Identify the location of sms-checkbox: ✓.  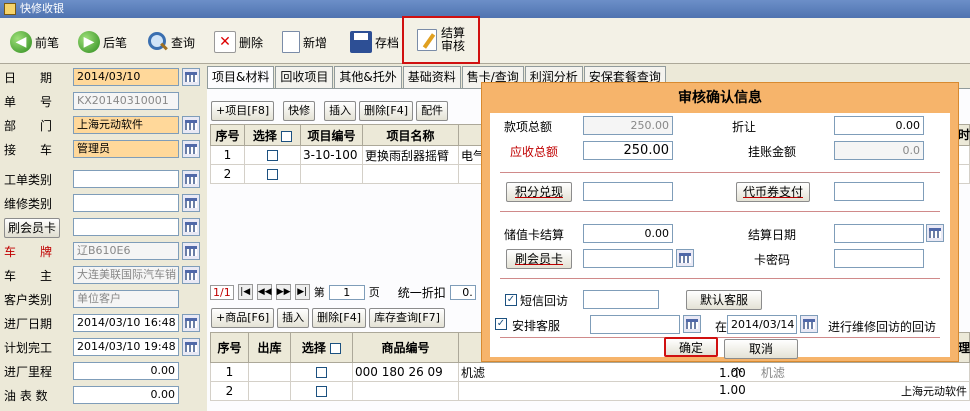
(511, 300).